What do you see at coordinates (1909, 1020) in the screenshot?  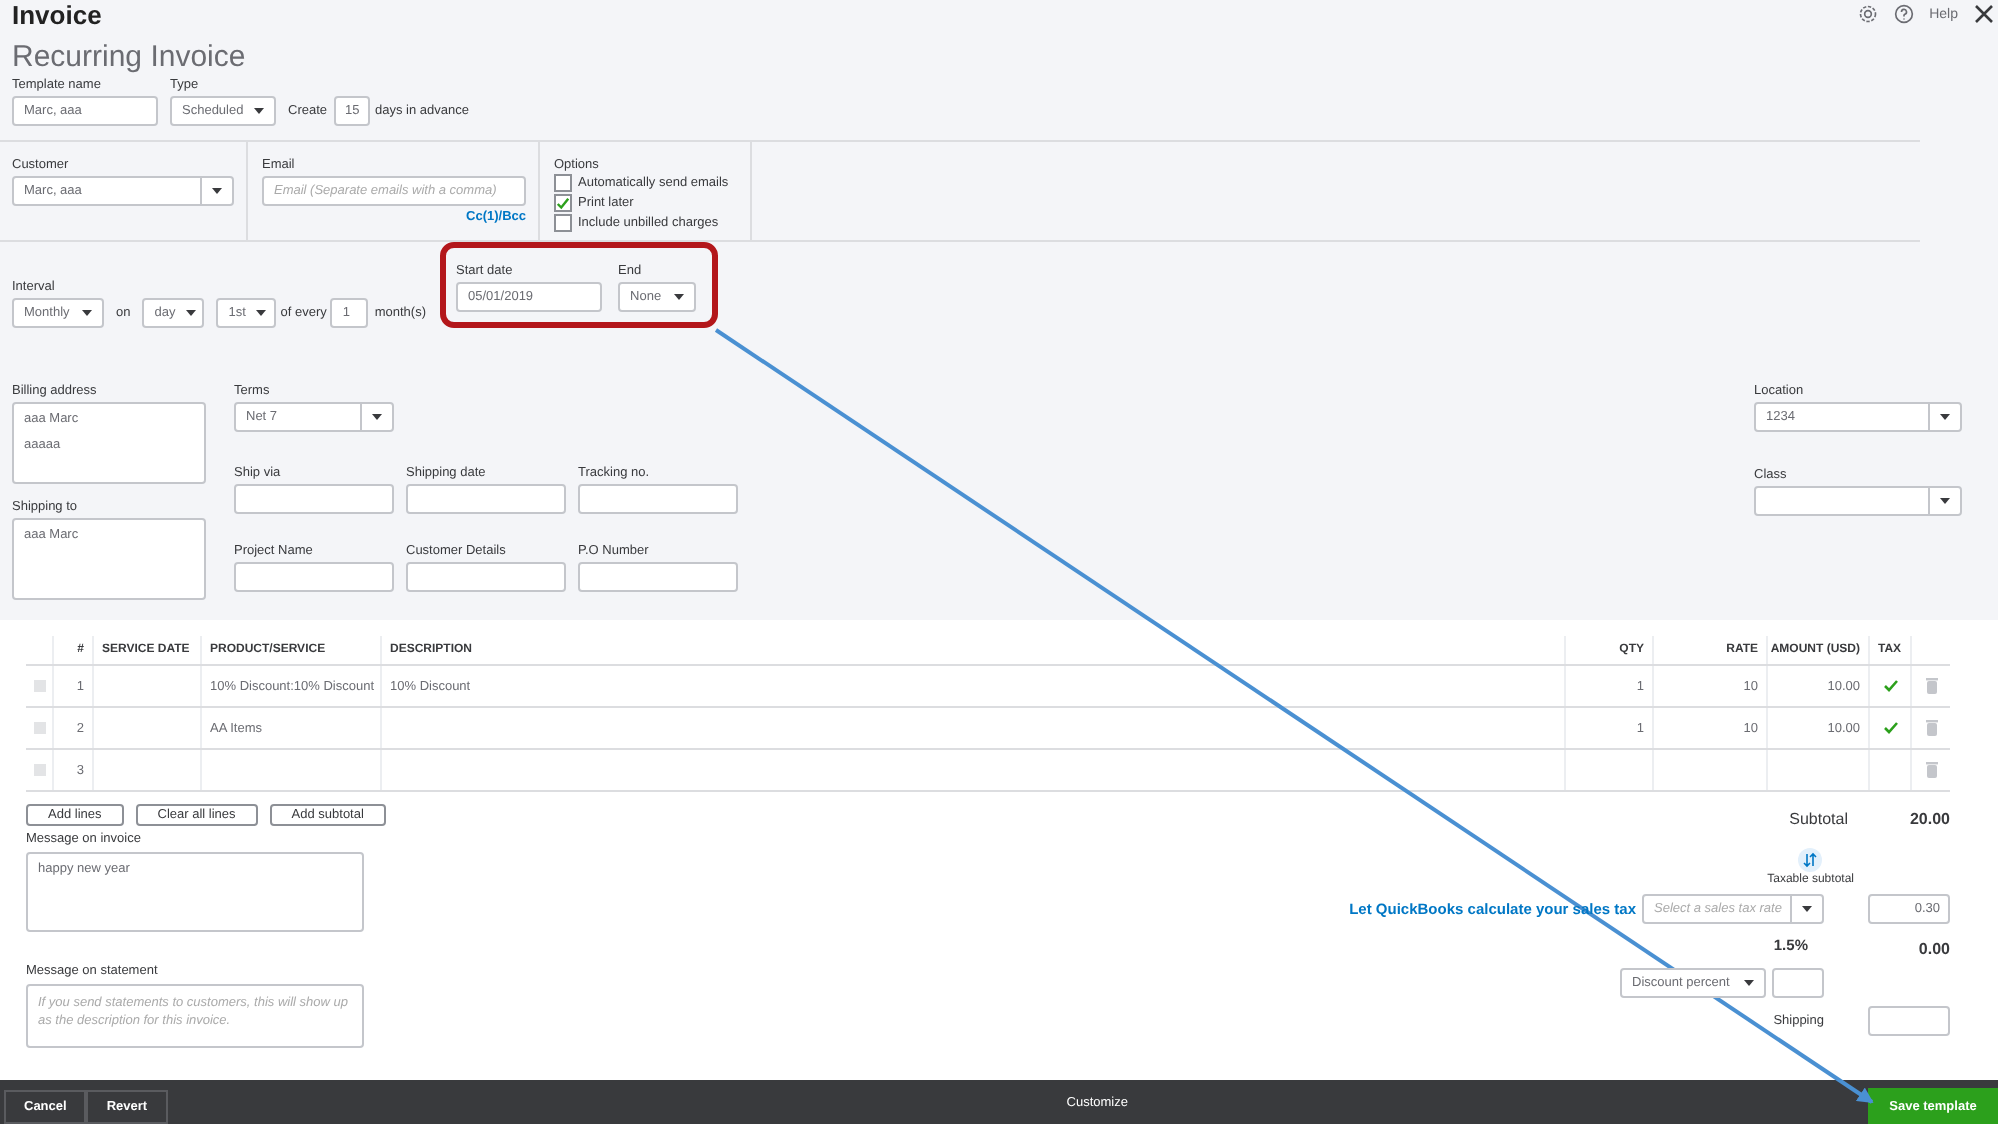 I see `shipping-input` at bounding box center [1909, 1020].